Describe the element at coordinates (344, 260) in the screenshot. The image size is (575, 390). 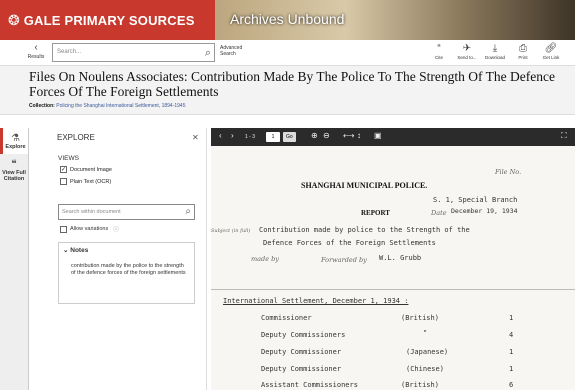
I see `scan-forwarded-label: Forwarded by` at that location.